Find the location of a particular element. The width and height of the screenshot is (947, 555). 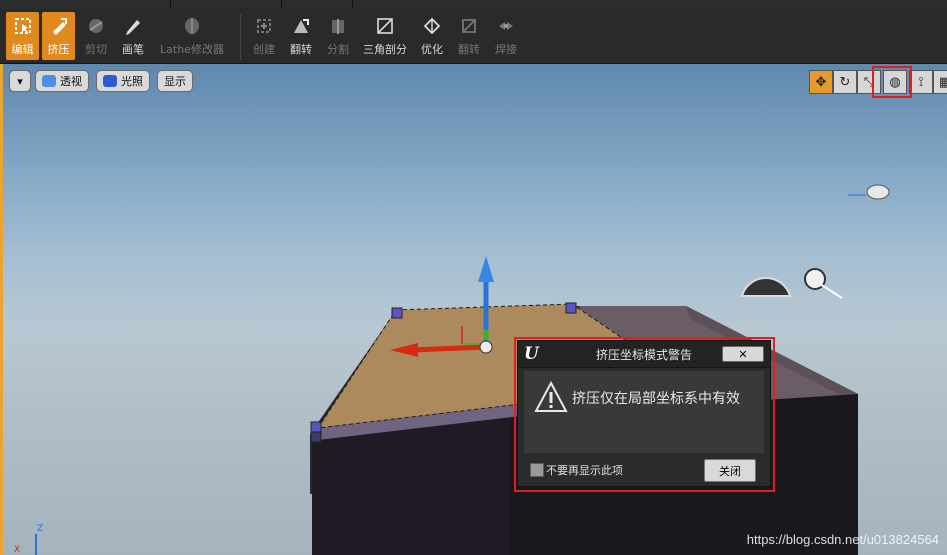

close-button-label: 关闭 is located at coordinates (730, 471).